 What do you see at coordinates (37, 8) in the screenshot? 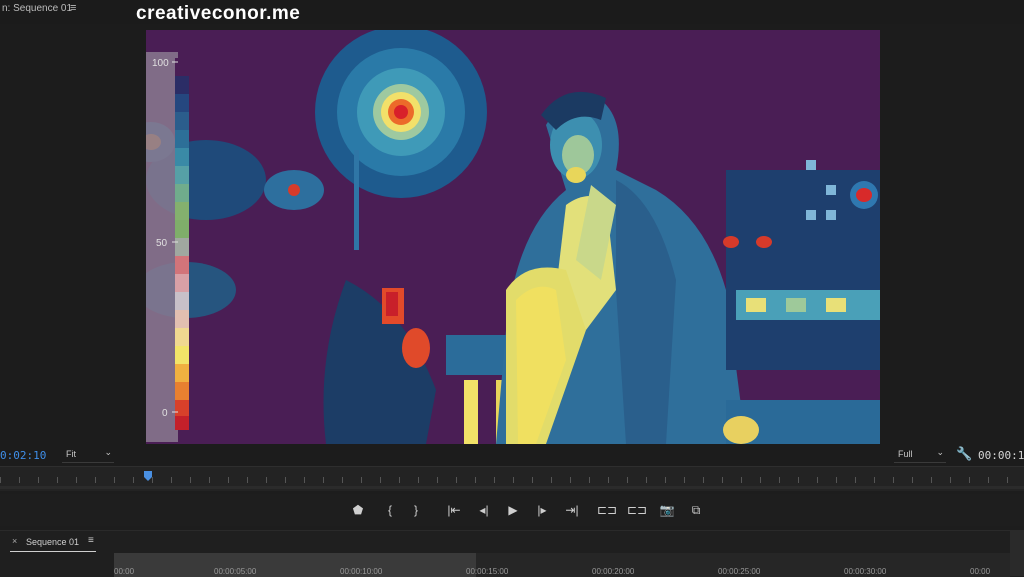
I see `panel-title: n: Sequence 01` at bounding box center [37, 8].